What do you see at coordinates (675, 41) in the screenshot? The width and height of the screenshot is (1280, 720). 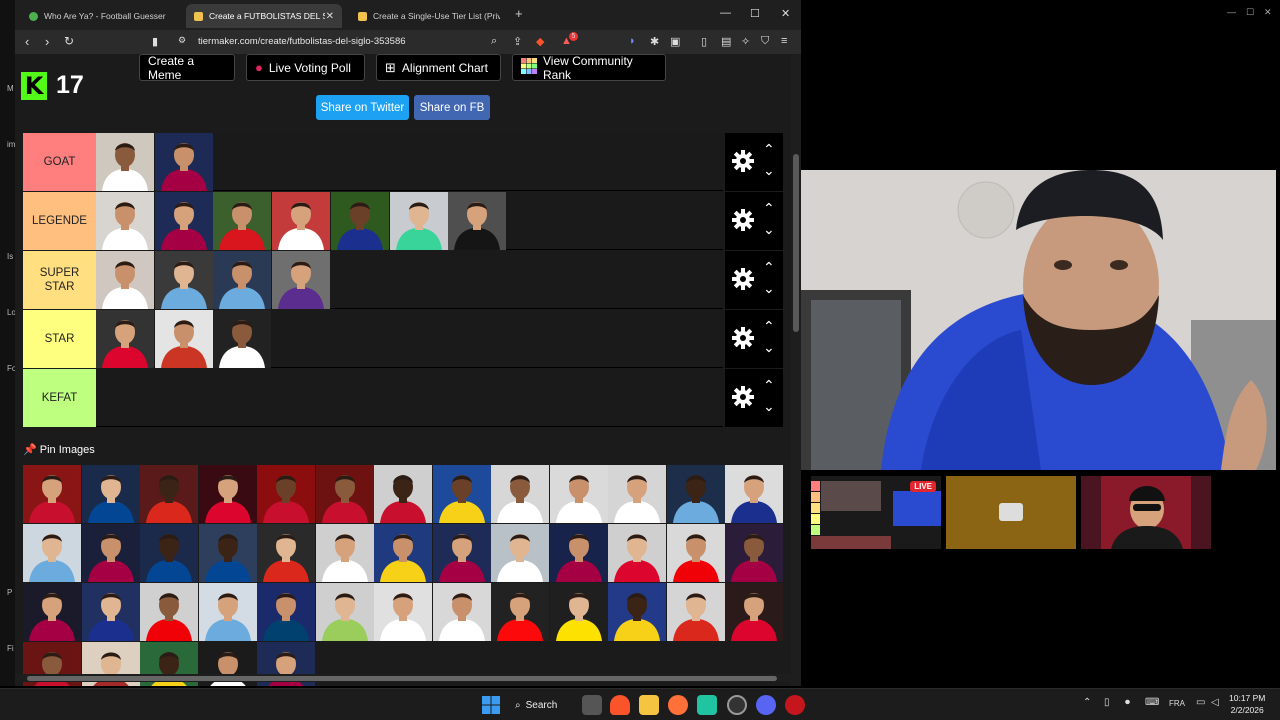 I see `screenshot-icon: ▣` at bounding box center [675, 41].